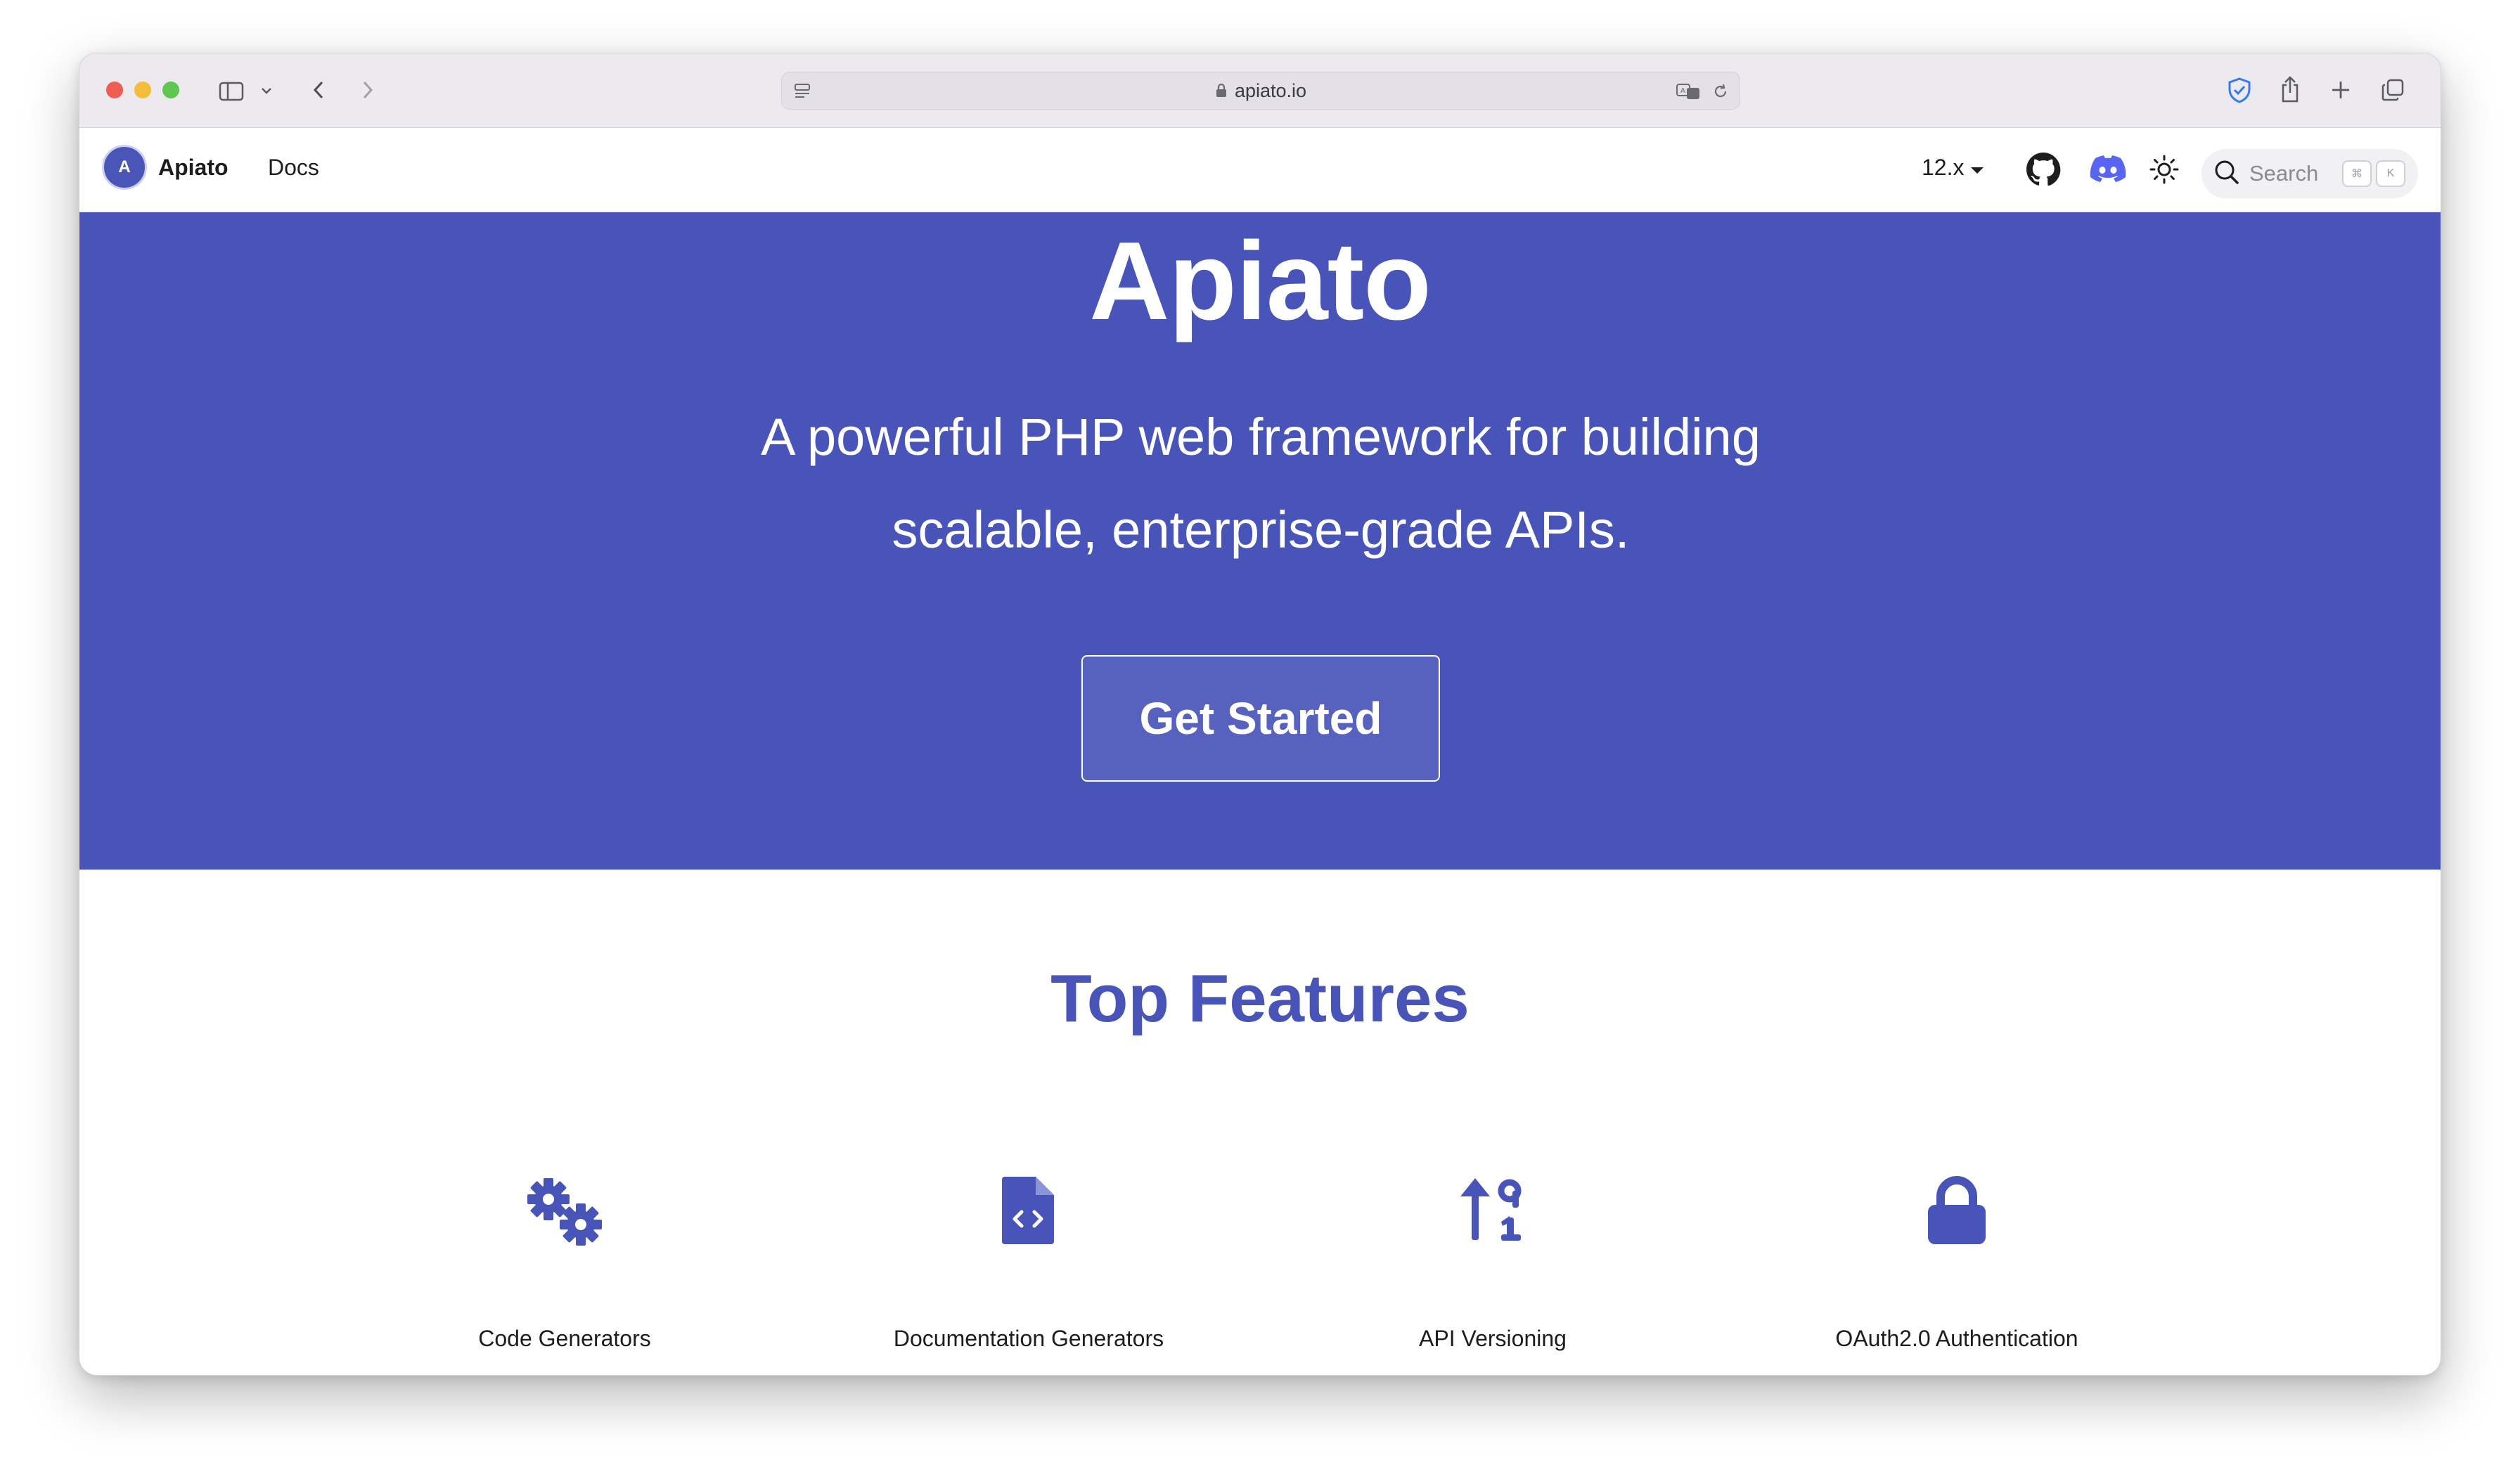 This screenshot has width=2520, height=1479. I want to click on feature-code-generators: Code Generators, so click(564, 1263).